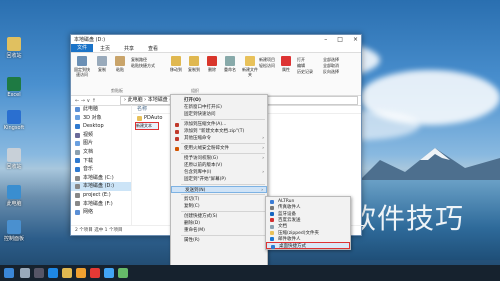 The image size is (500, 281). What do you see at coordinates (219, 223) in the screenshot?
I see `context-menu-item: 删除(D)` at bounding box center [219, 223].